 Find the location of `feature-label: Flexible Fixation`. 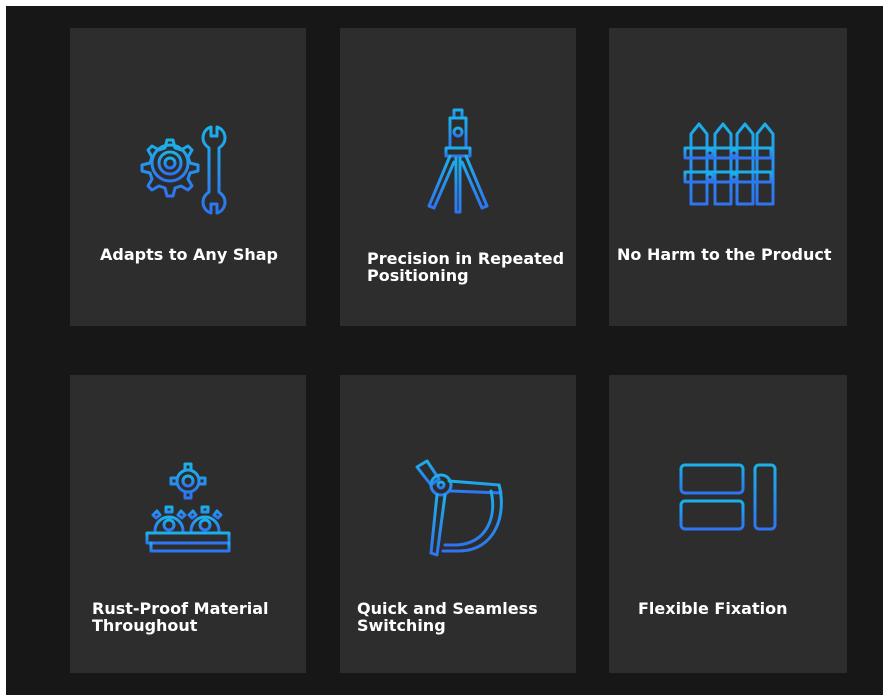

feature-label: Flexible Fixation is located at coordinates (713, 608).